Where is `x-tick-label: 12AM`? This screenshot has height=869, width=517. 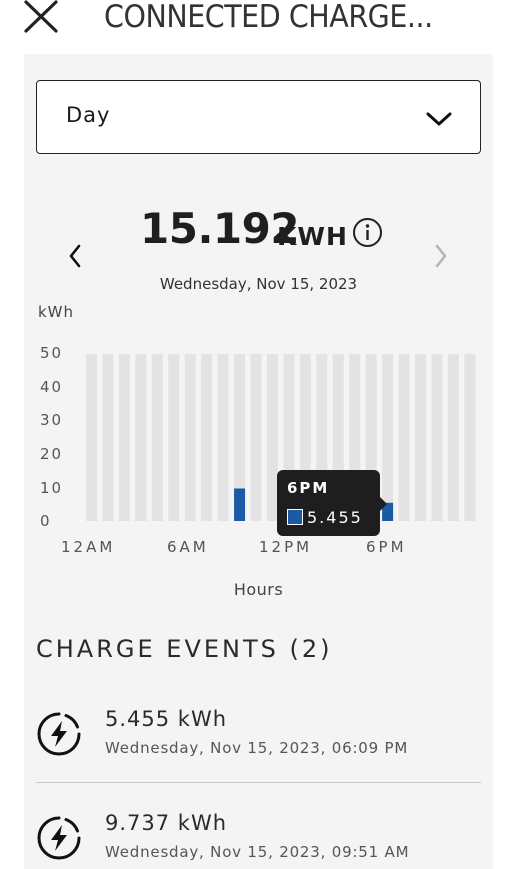
x-tick-label: 12AM is located at coordinates (88, 547).